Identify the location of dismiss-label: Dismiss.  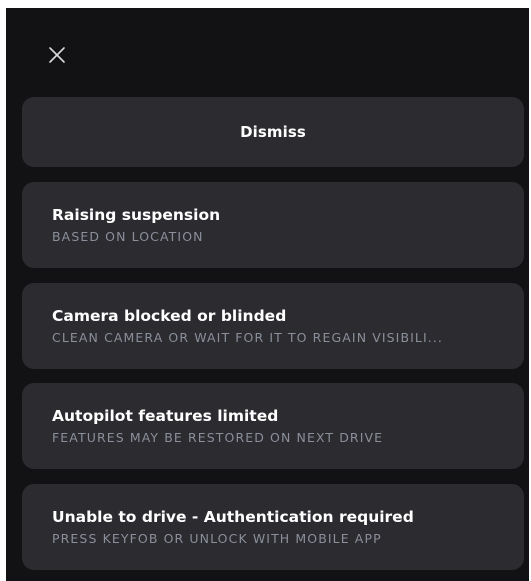
(273, 132).